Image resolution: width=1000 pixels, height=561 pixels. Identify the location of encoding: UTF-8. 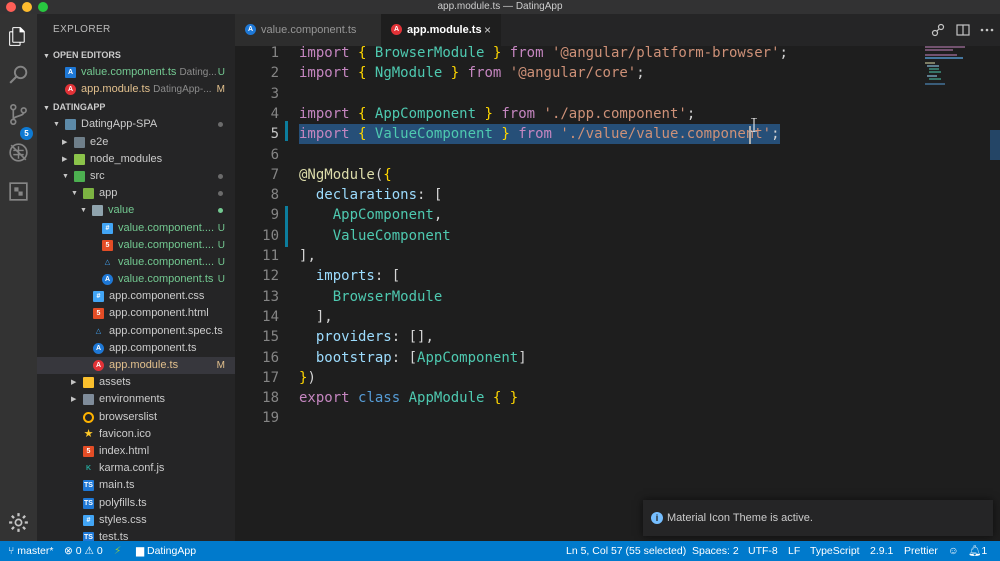
(763, 551).